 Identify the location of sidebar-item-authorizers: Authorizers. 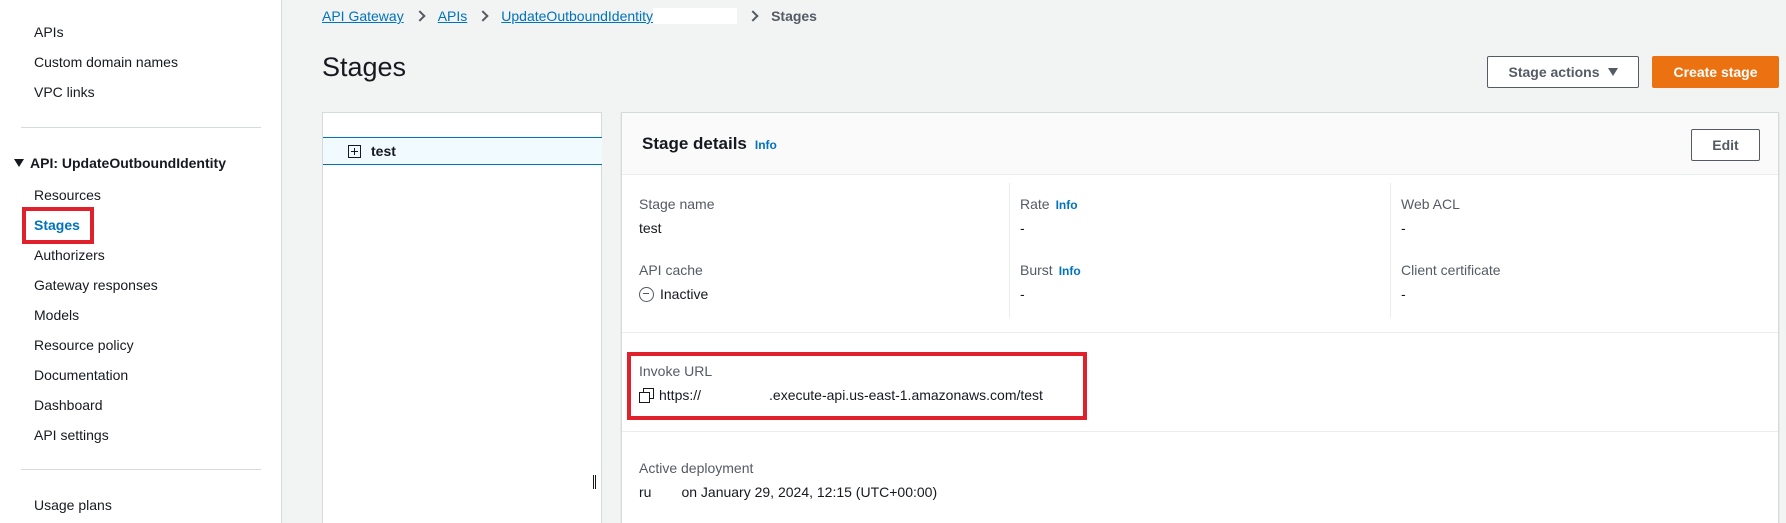
(69, 255).